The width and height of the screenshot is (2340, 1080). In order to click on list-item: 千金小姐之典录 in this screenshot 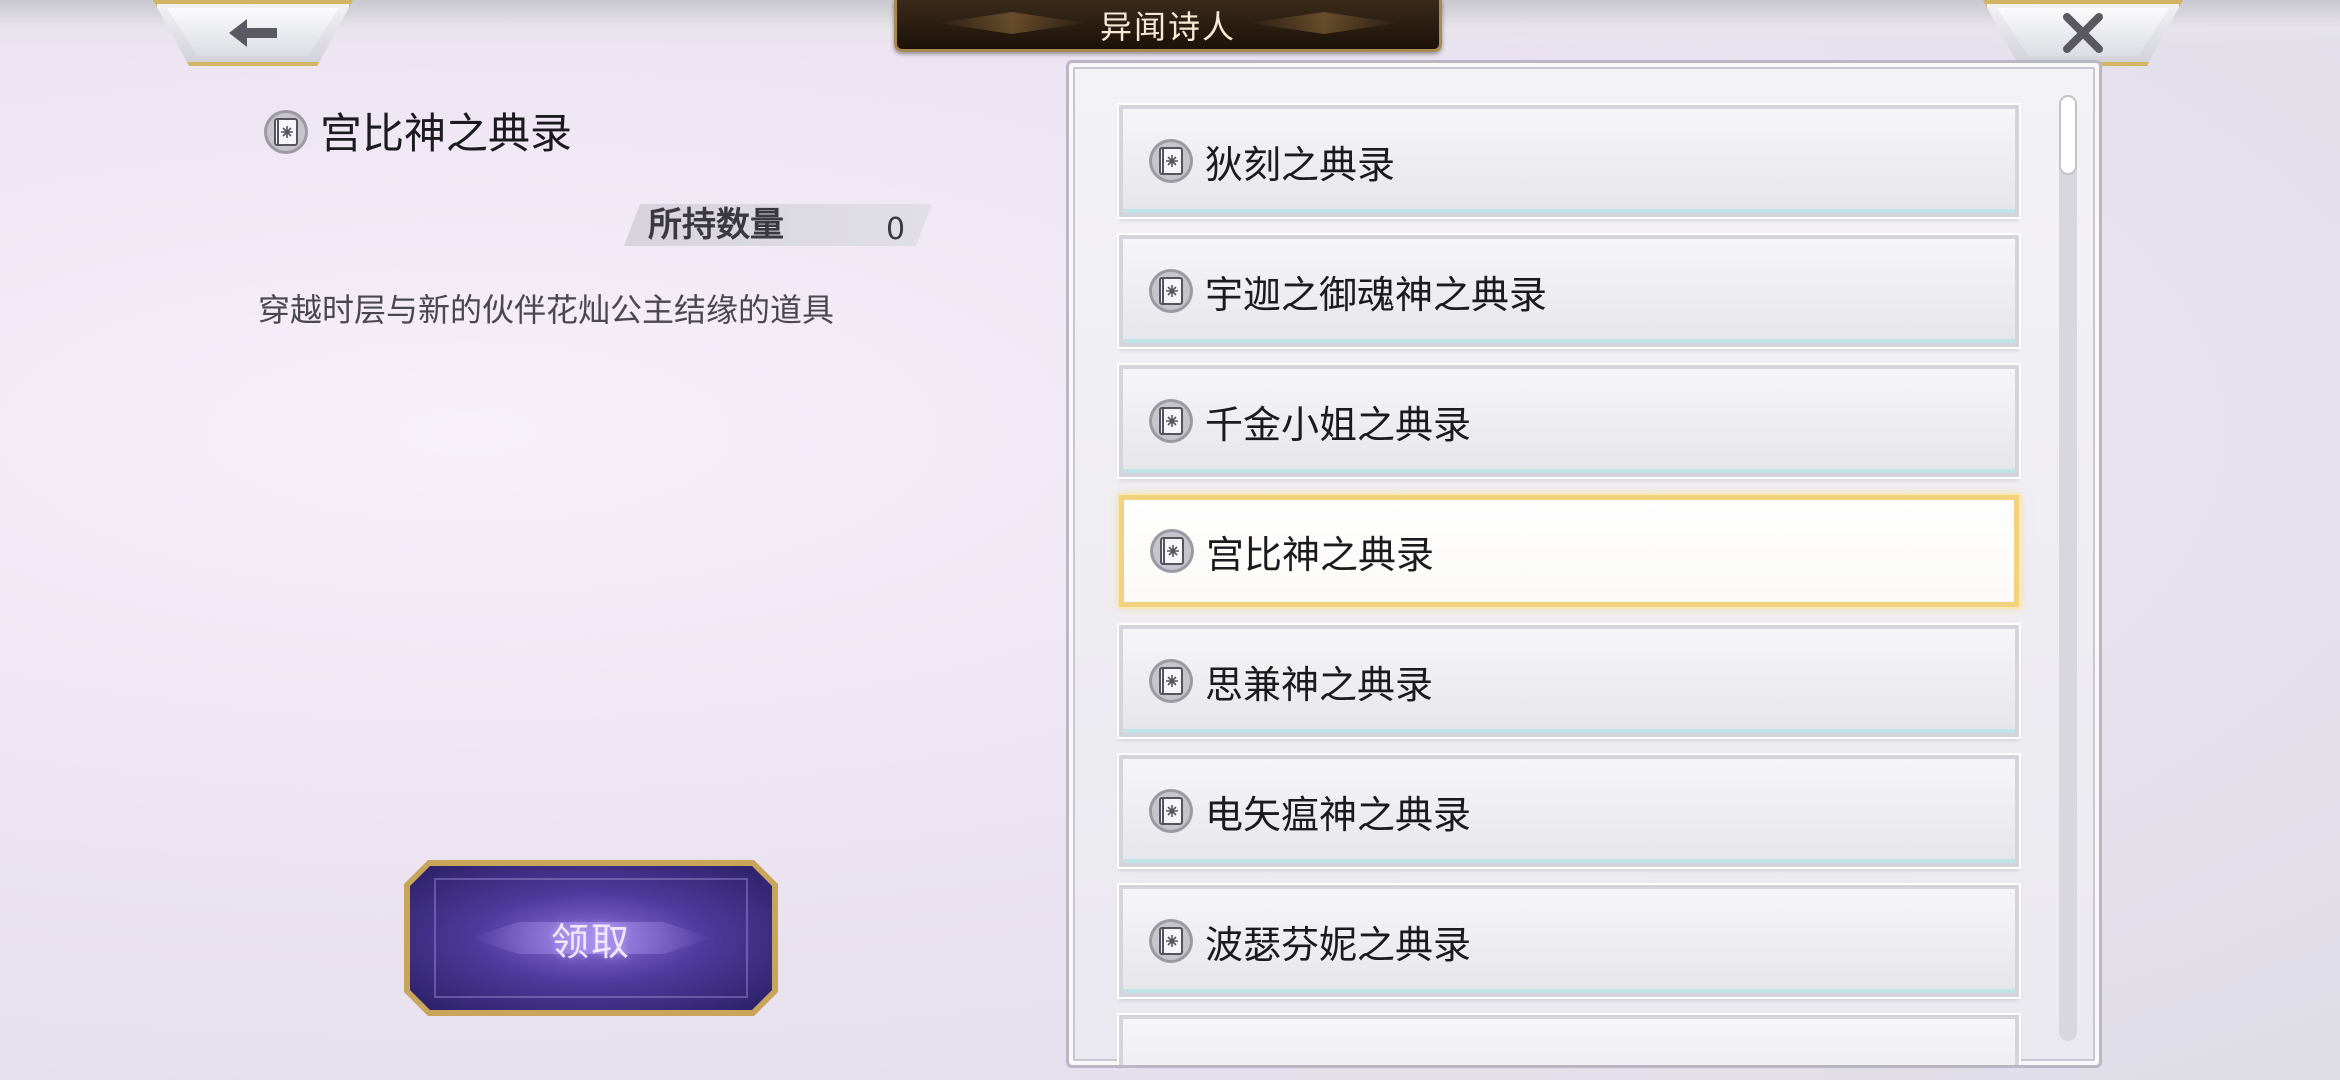, I will do `click(1569, 421)`.